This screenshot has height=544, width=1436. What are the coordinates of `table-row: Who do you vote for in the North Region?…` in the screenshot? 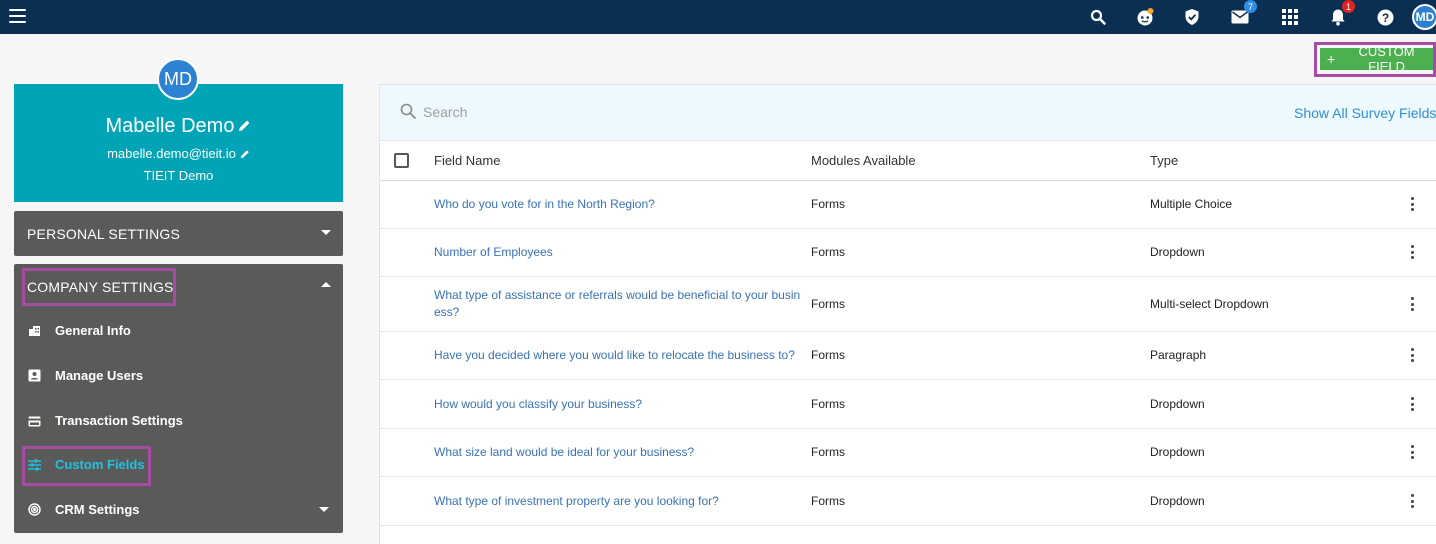 It's located at (908, 205).